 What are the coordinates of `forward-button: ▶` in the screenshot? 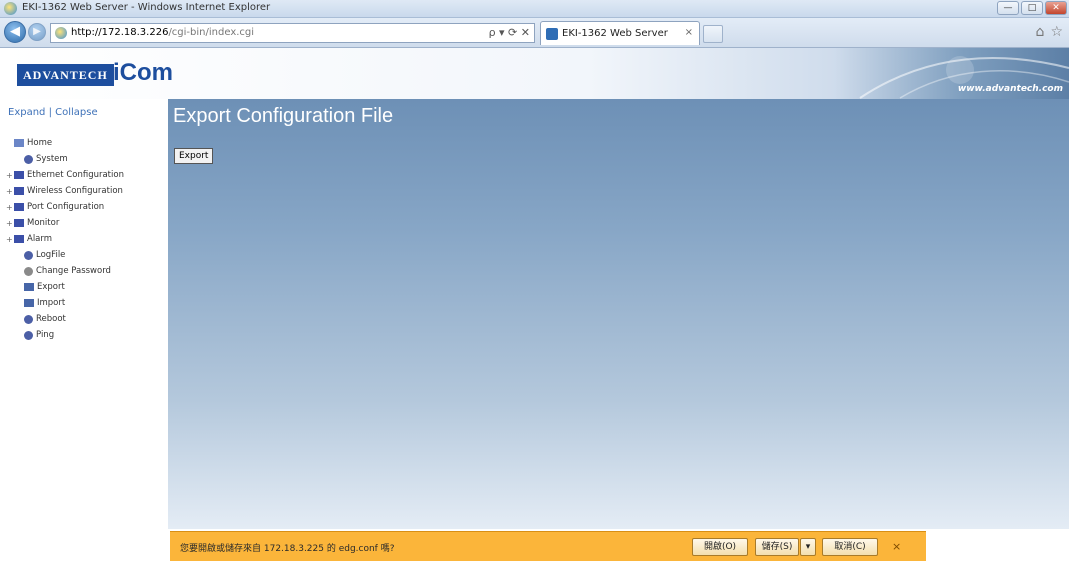 It's located at (37, 32).